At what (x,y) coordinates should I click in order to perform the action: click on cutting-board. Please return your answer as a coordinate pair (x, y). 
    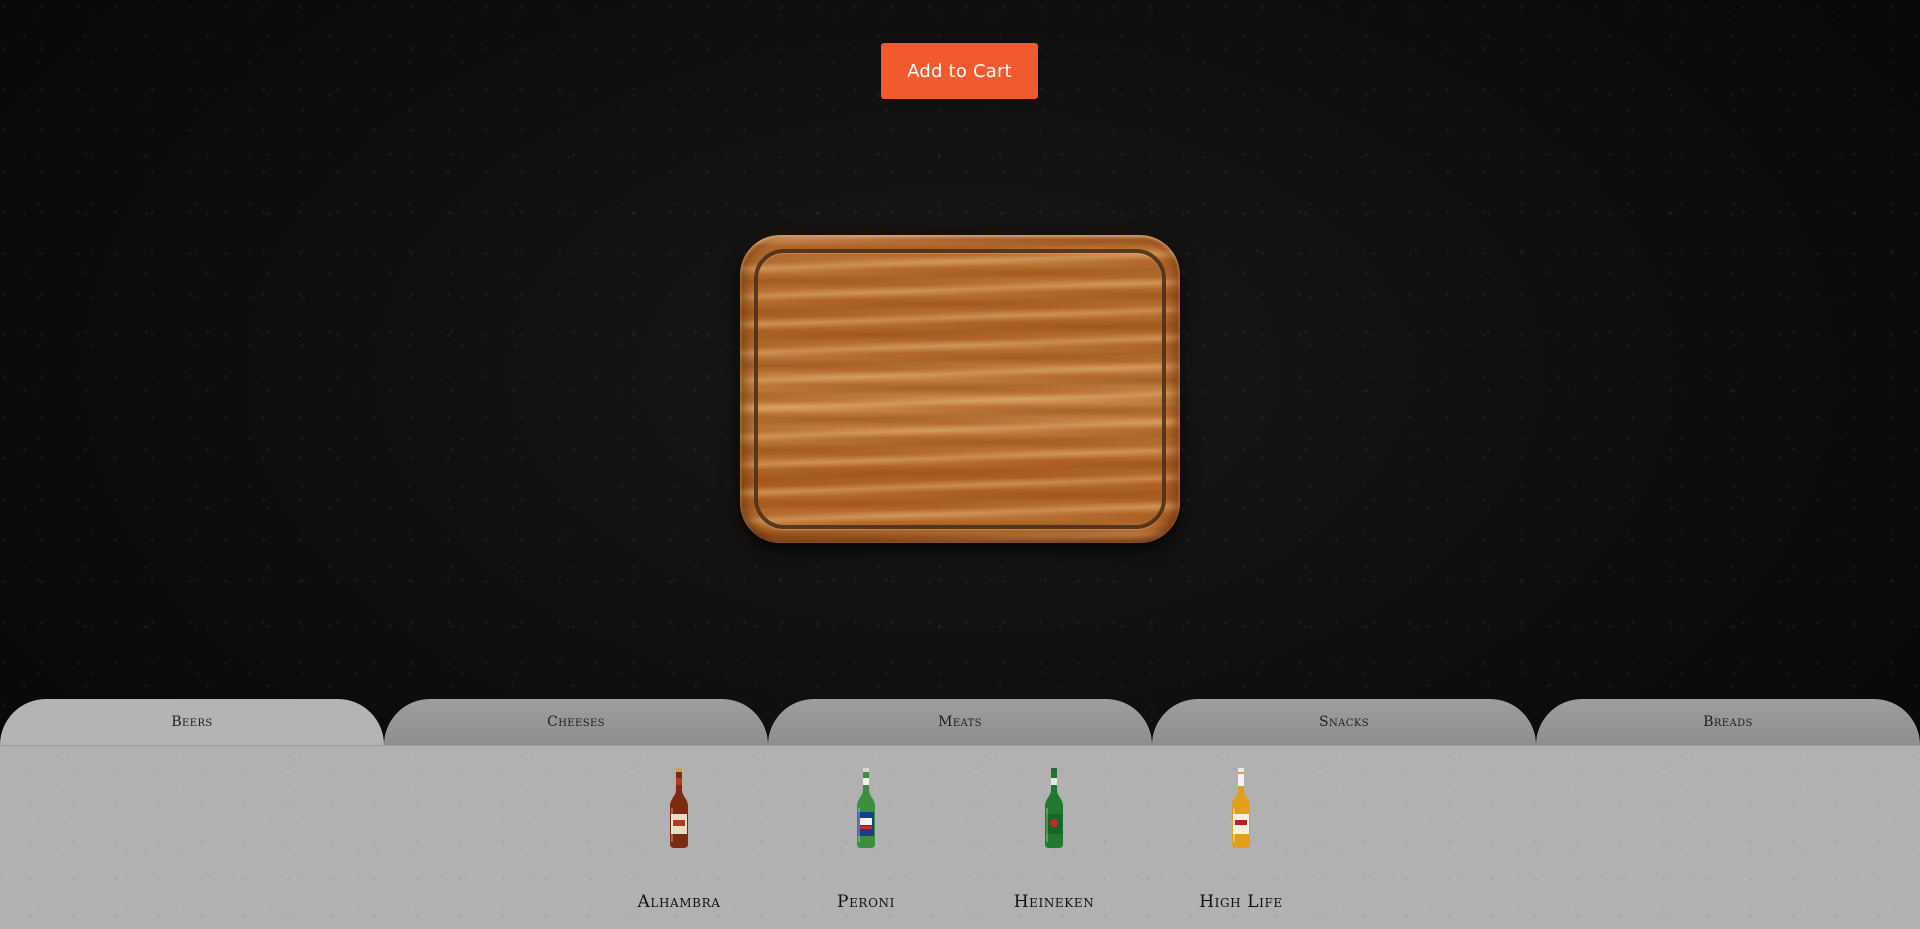
    Looking at the image, I should click on (960, 389).